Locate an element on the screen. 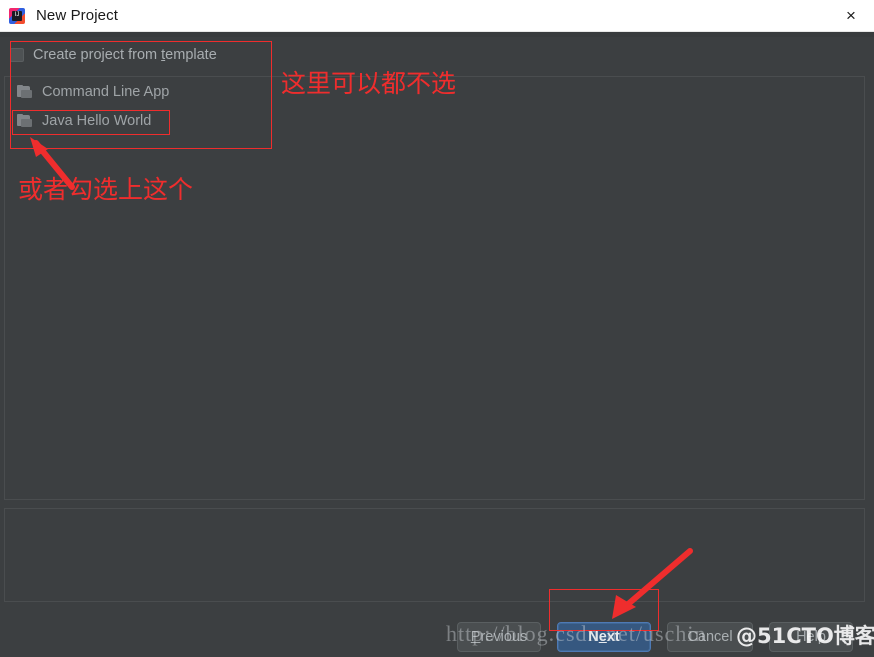 Image resolution: width=874 pixels, height=657 pixels. list-item-label: Command Line App is located at coordinates (106, 91).